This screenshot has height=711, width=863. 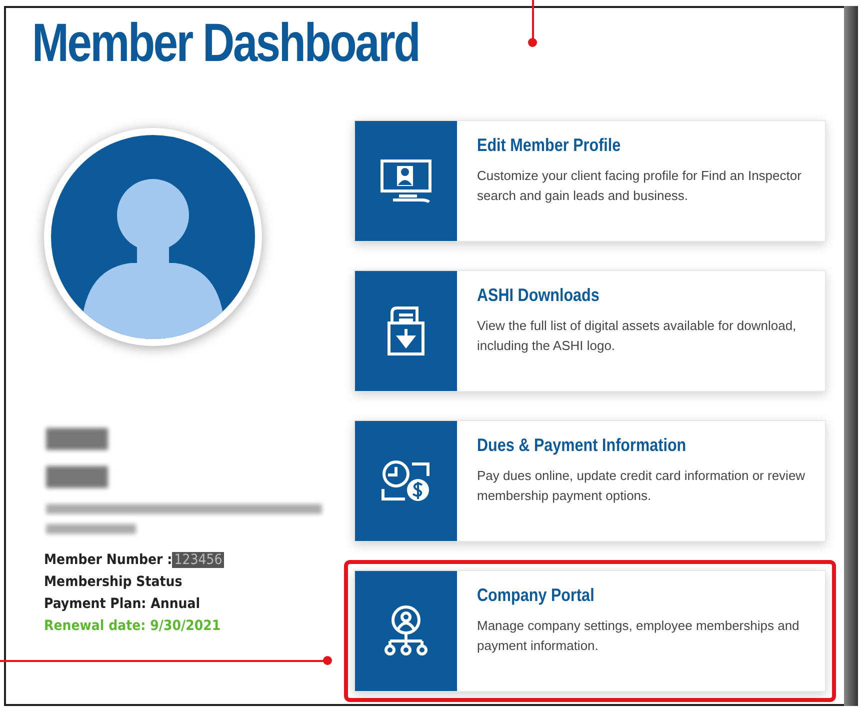 I want to click on renewal-date: Renewal date: 9/30/2021, so click(x=133, y=626).